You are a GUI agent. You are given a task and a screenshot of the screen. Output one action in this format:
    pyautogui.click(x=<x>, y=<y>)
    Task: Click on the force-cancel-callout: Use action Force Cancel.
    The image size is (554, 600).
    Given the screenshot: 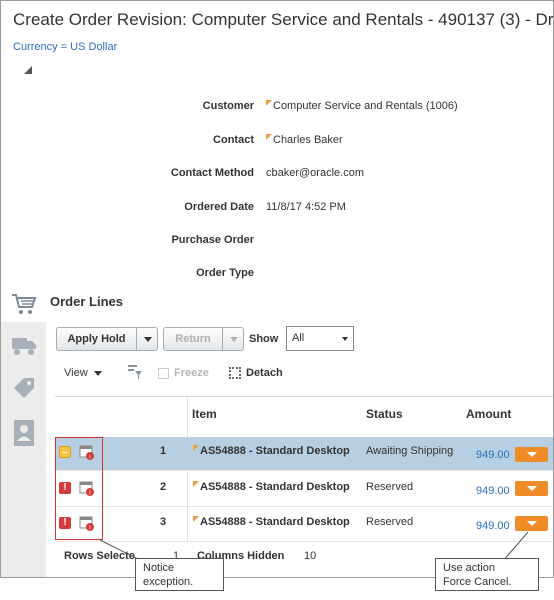 What is the action you would take?
    pyautogui.click(x=487, y=574)
    